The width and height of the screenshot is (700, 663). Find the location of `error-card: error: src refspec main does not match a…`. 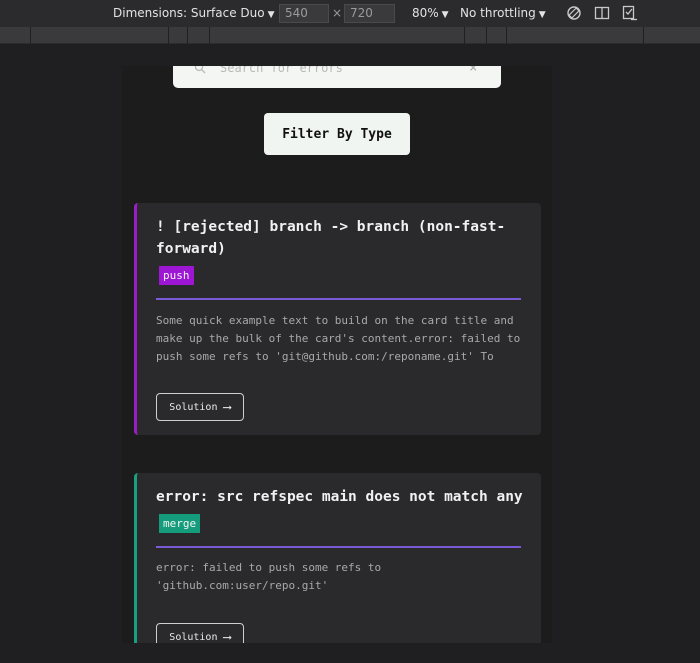

error-card: error: src refspec main does not match a… is located at coordinates (337, 558).